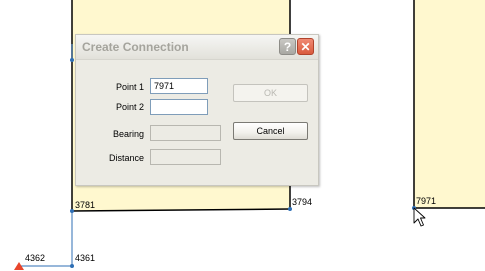 This screenshot has width=485, height=271. I want to click on label-3794: 3794, so click(302, 202).